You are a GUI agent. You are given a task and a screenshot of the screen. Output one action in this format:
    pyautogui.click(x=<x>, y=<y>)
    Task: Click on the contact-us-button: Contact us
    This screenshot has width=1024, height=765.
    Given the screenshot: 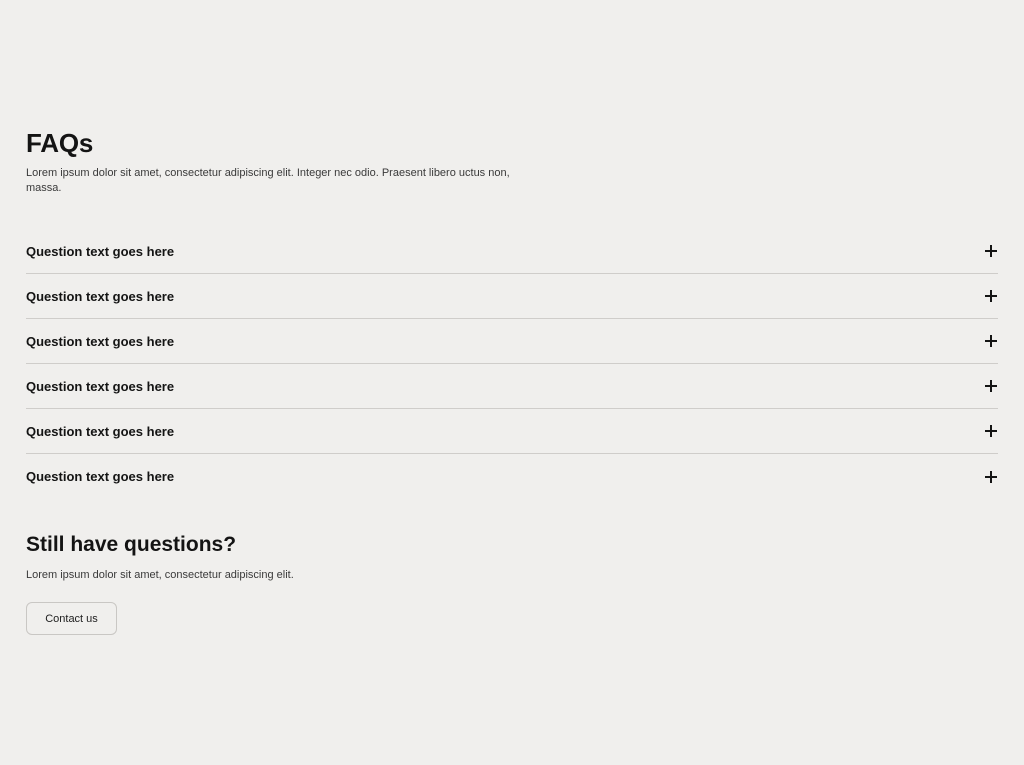 What is the action you would take?
    pyautogui.click(x=71, y=618)
    